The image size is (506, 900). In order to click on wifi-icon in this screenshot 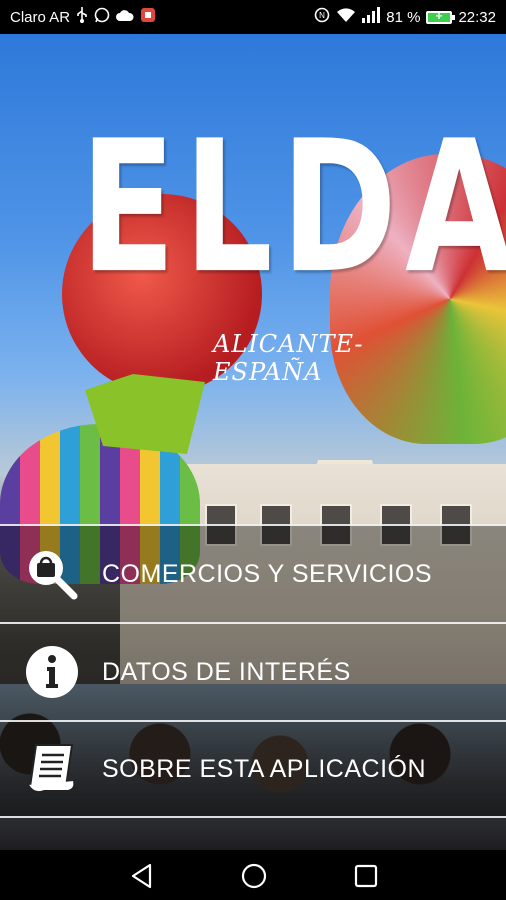, I will do `click(346, 17)`.